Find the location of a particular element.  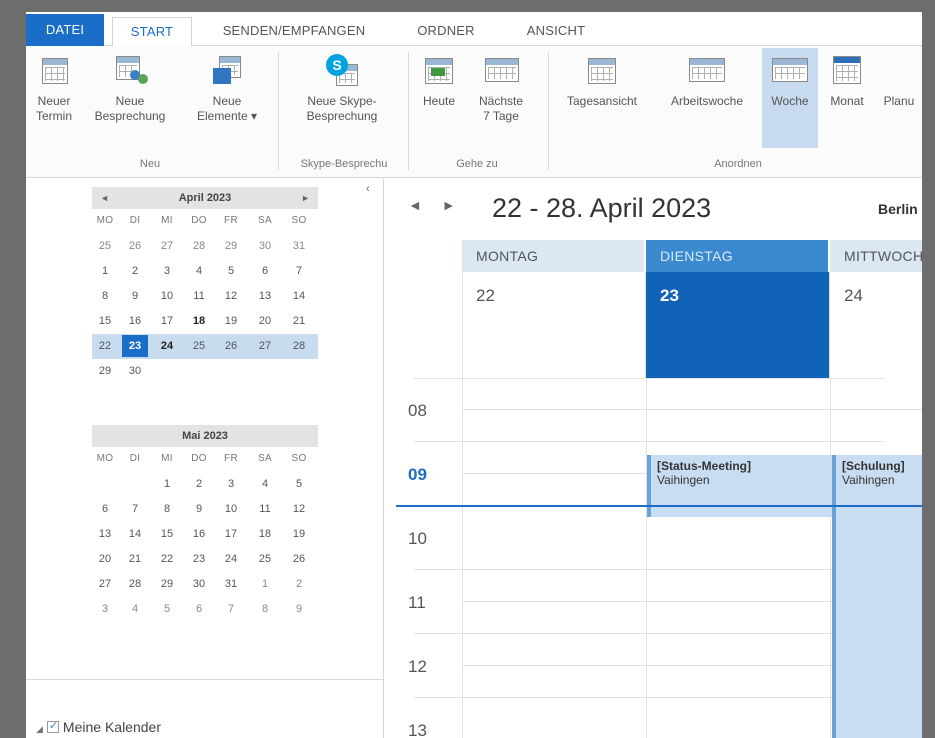

day-header-tuesday: DIENSTAG is located at coordinates (737, 256).